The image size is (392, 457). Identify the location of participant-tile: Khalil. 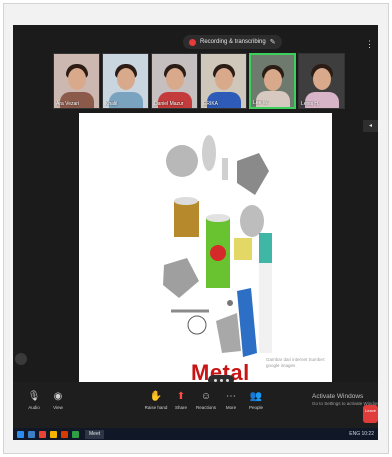
(125, 81).